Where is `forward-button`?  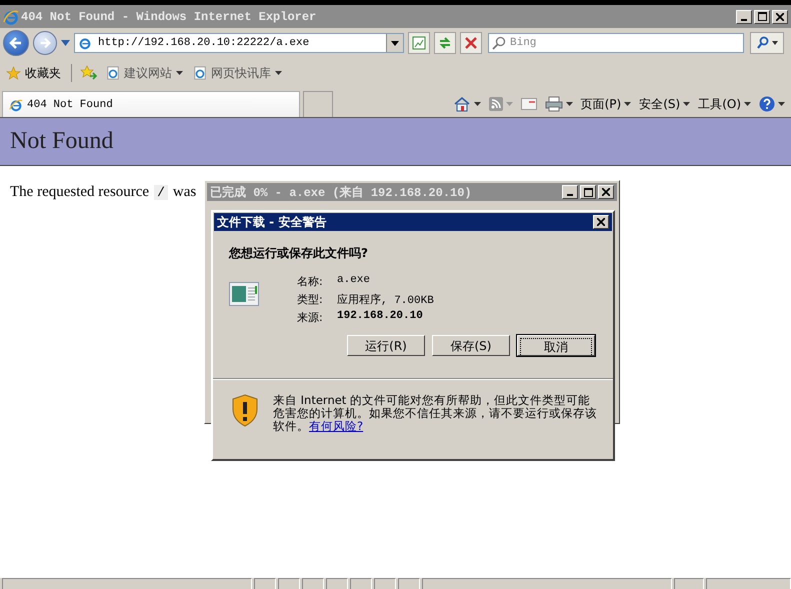
forward-button is located at coordinates (45, 43).